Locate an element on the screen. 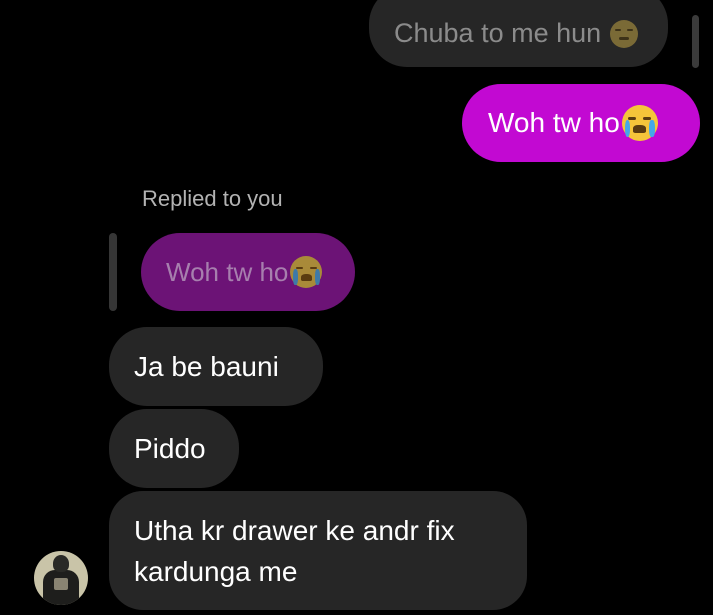 The width and height of the screenshot is (713, 615). sent-message-text: Woh tw ho is located at coordinates (554, 122).